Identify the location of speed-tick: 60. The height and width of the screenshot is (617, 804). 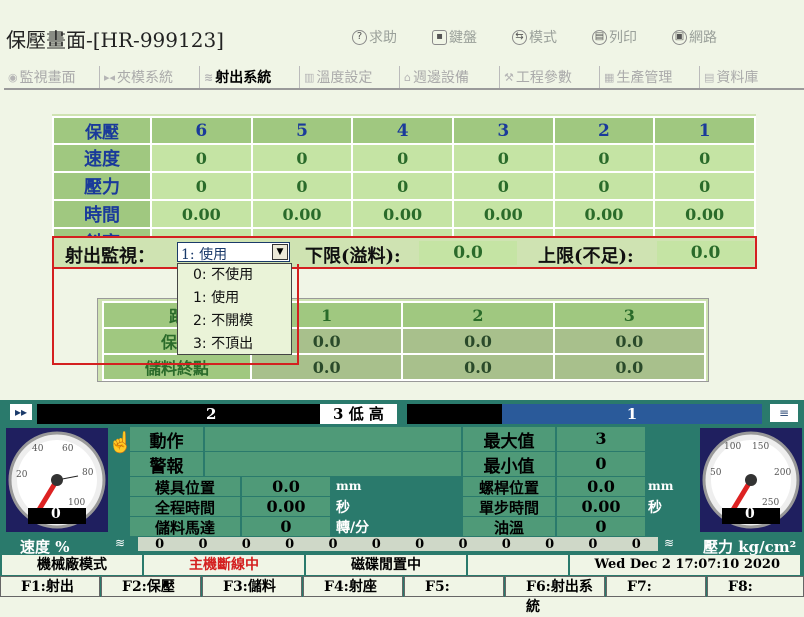
(68, 449).